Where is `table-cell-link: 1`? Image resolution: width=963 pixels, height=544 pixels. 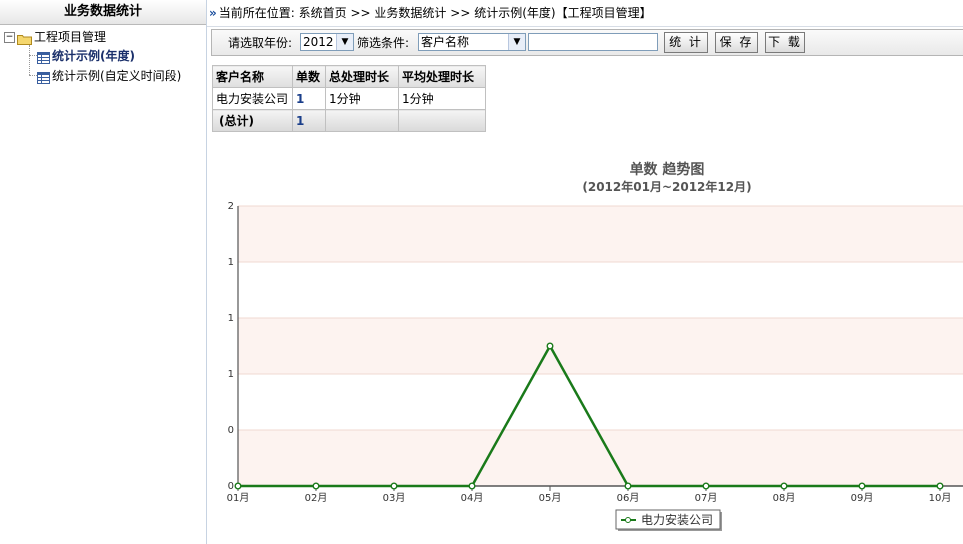 table-cell-link: 1 is located at coordinates (309, 98).